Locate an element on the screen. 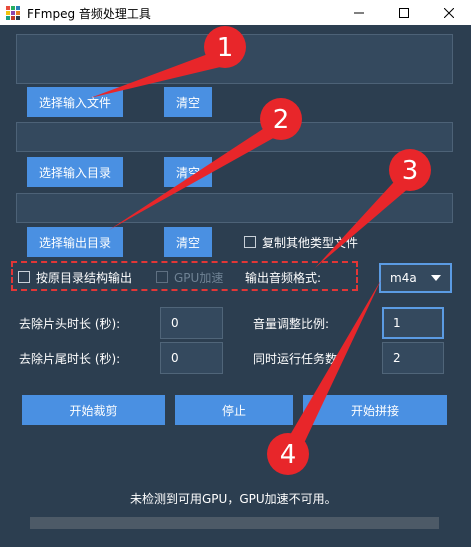 The height and width of the screenshot is (547, 471). maximize-button is located at coordinates (403, 12).